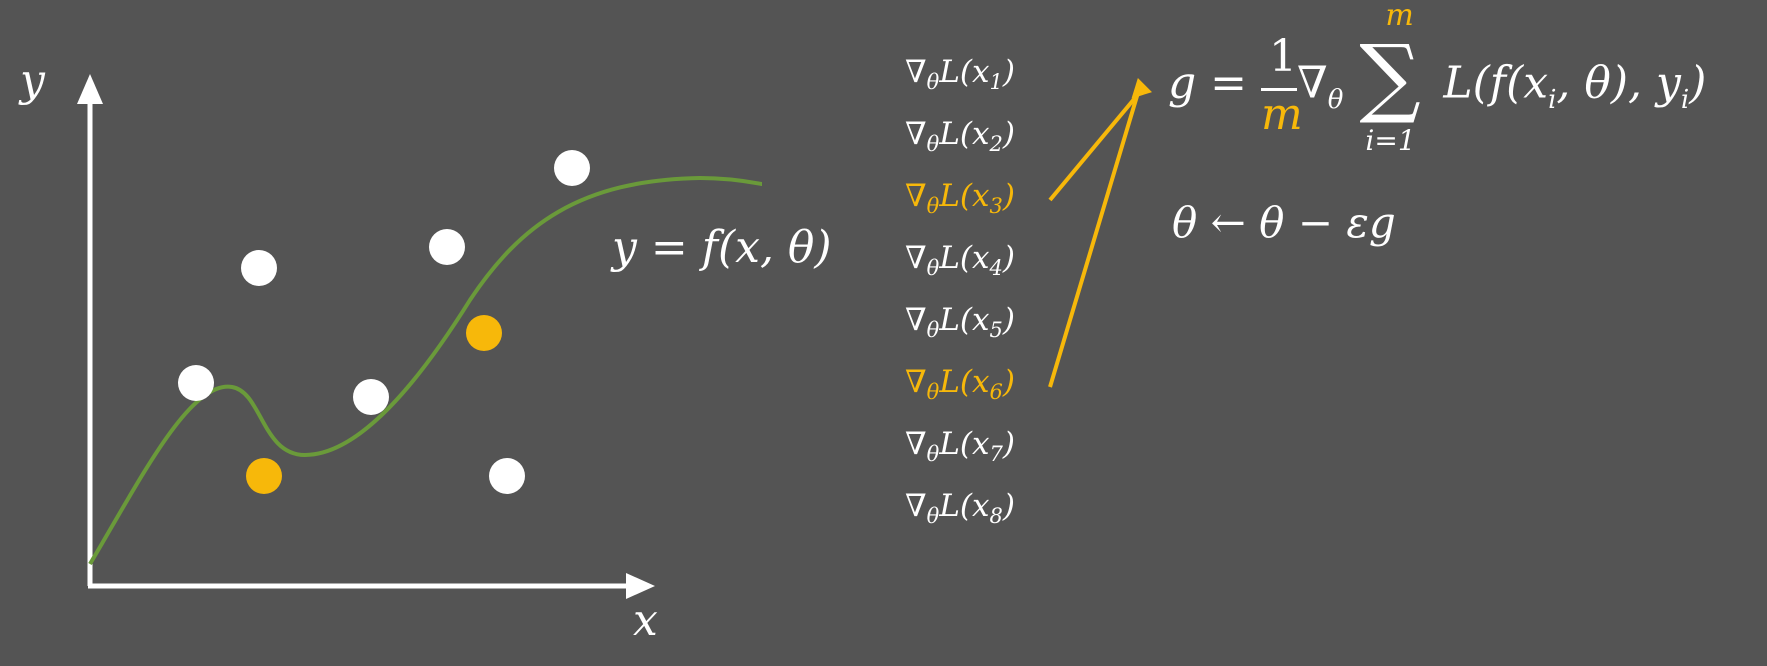  I want to click on arrow-from-x3, so click(1097, 143).